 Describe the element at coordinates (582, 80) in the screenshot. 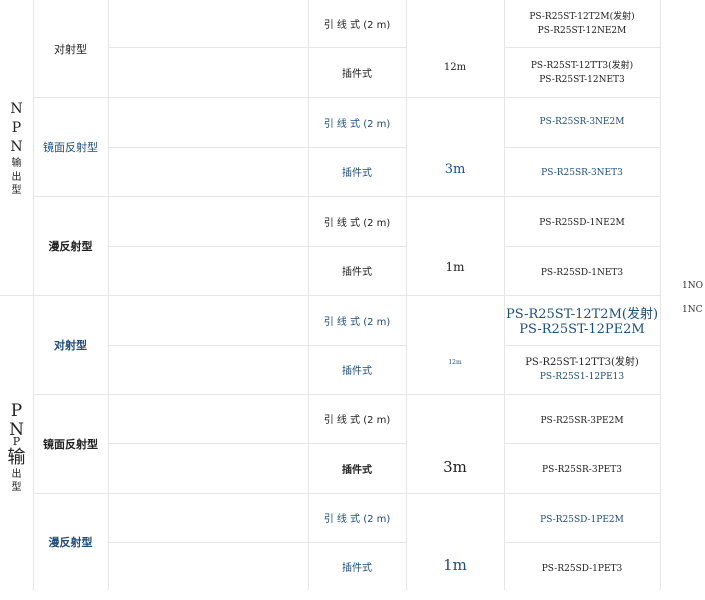

I see `model-number: PS-R25ST-12NET3` at that location.